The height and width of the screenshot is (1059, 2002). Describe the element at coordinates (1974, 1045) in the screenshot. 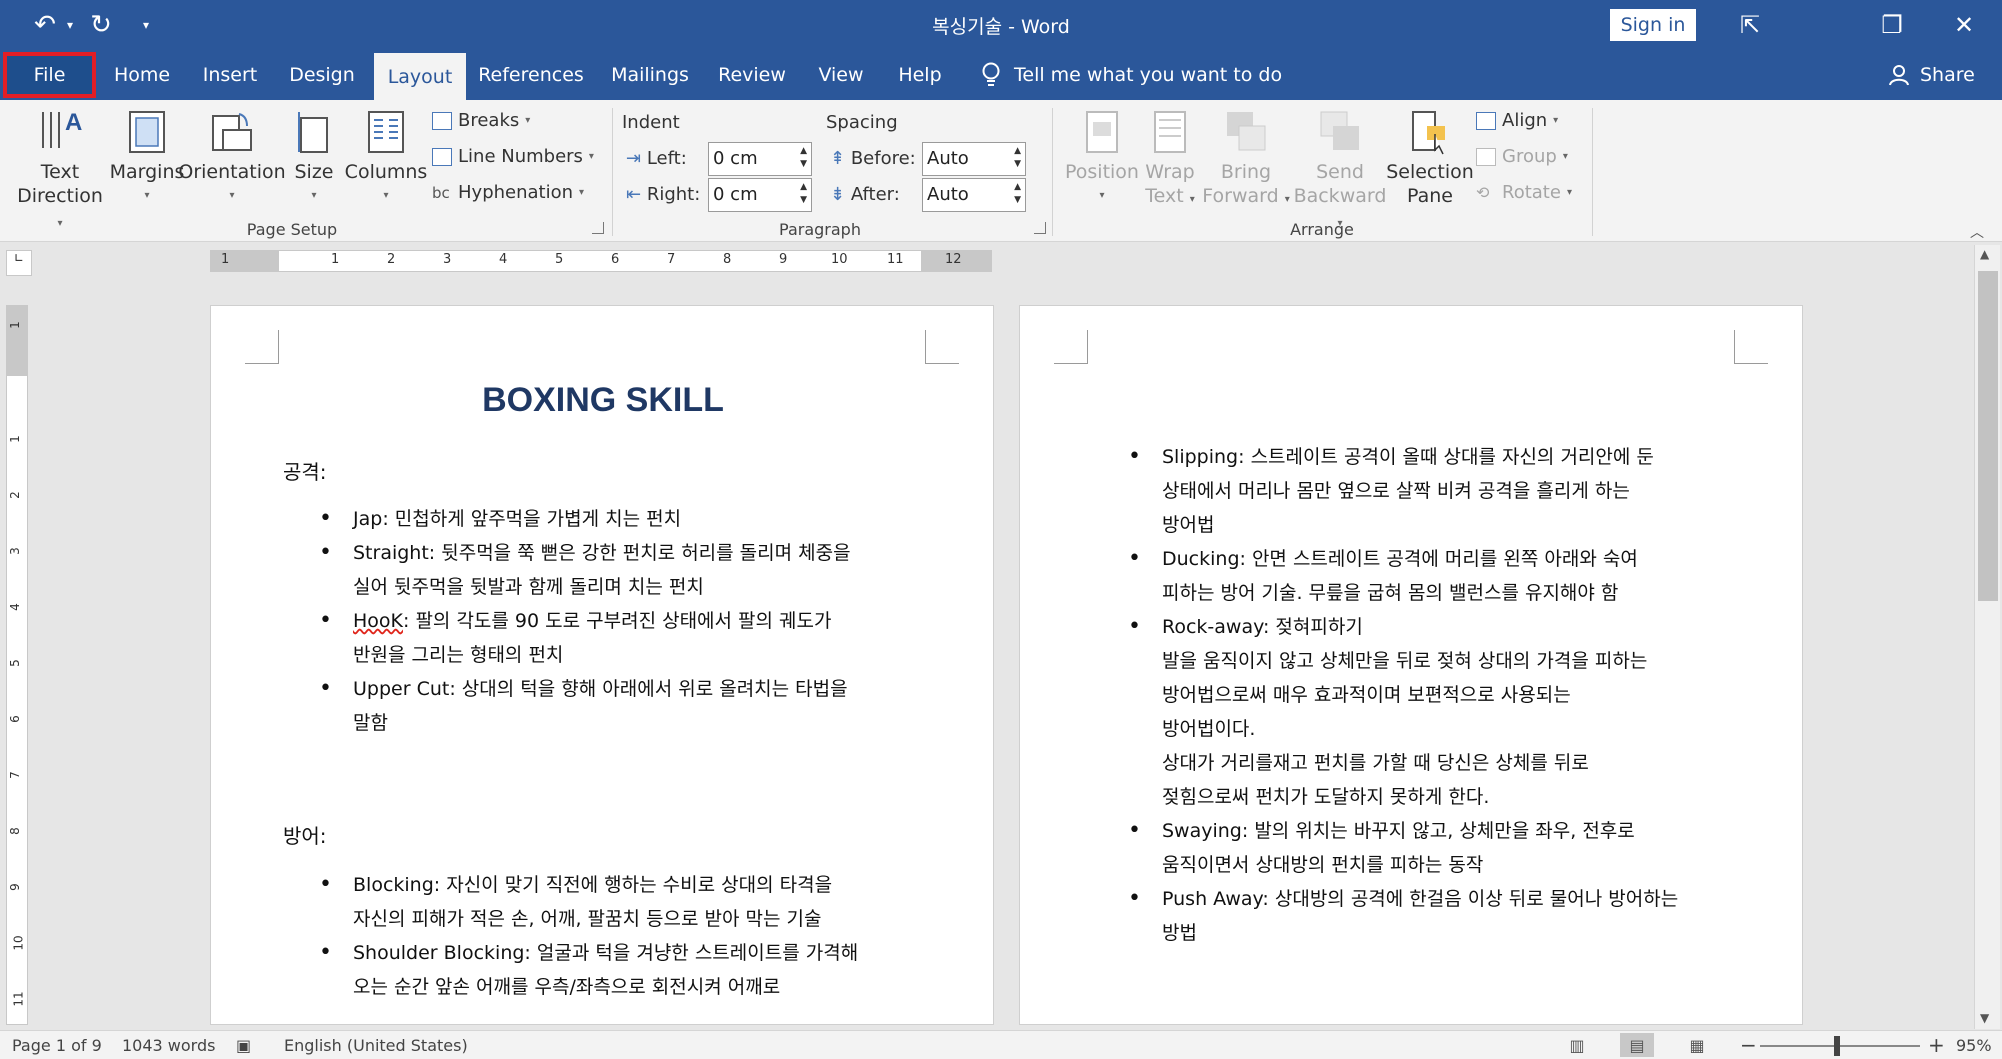

I see `zoom-level: 95%` at that location.